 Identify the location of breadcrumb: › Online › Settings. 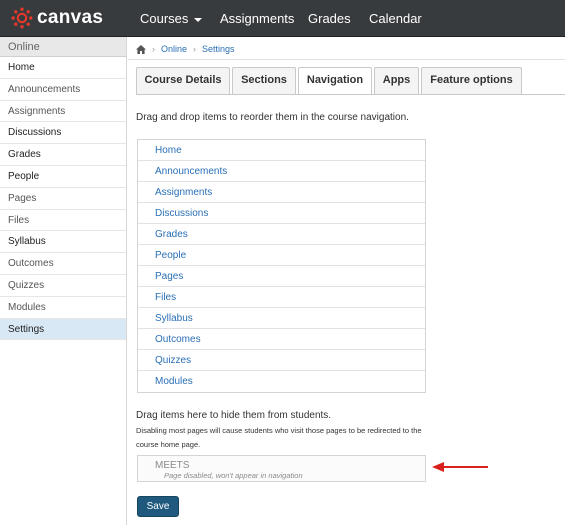
(185, 49).